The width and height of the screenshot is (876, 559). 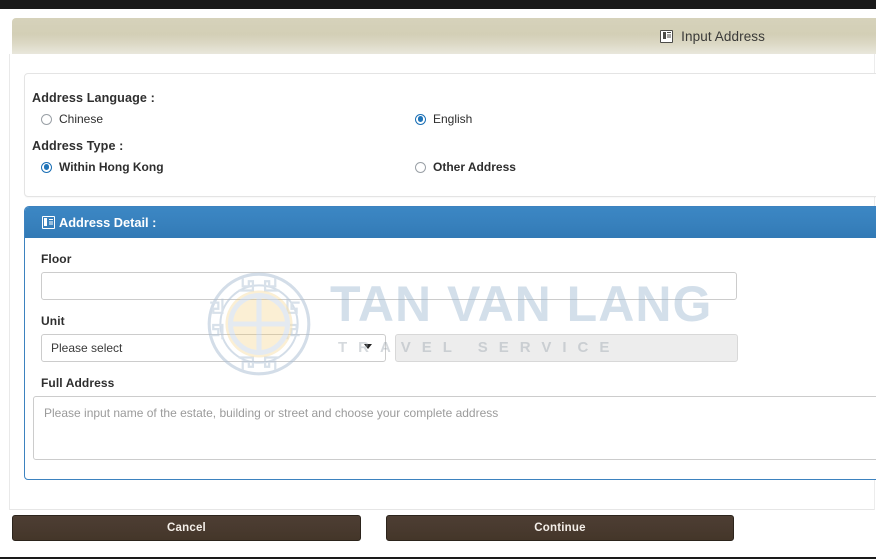 I want to click on address-language-radio-group: Chinese English, so click(x=454, y=119).